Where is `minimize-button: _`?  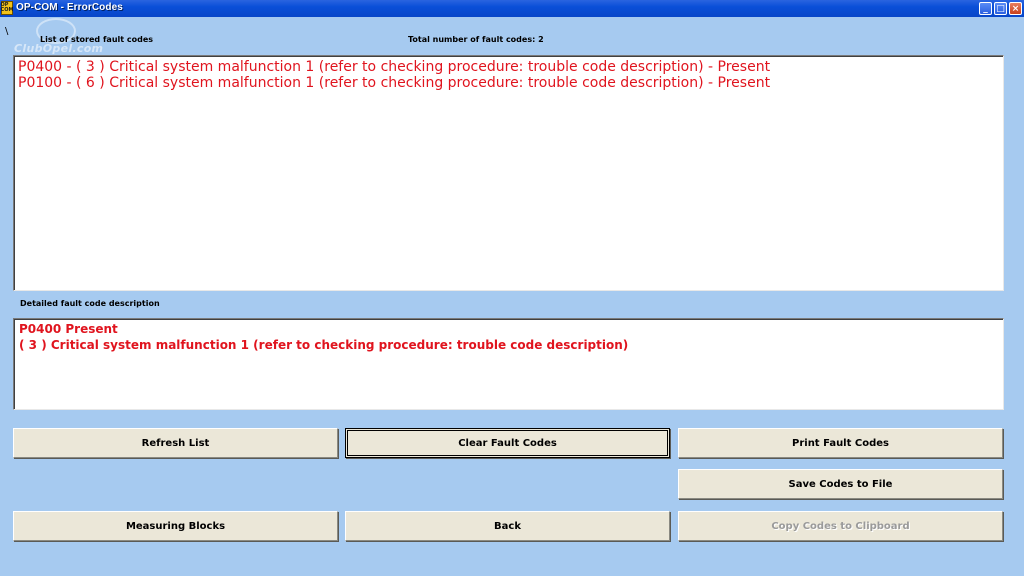
minimize-button: _ is located at coordinates (985, 8).